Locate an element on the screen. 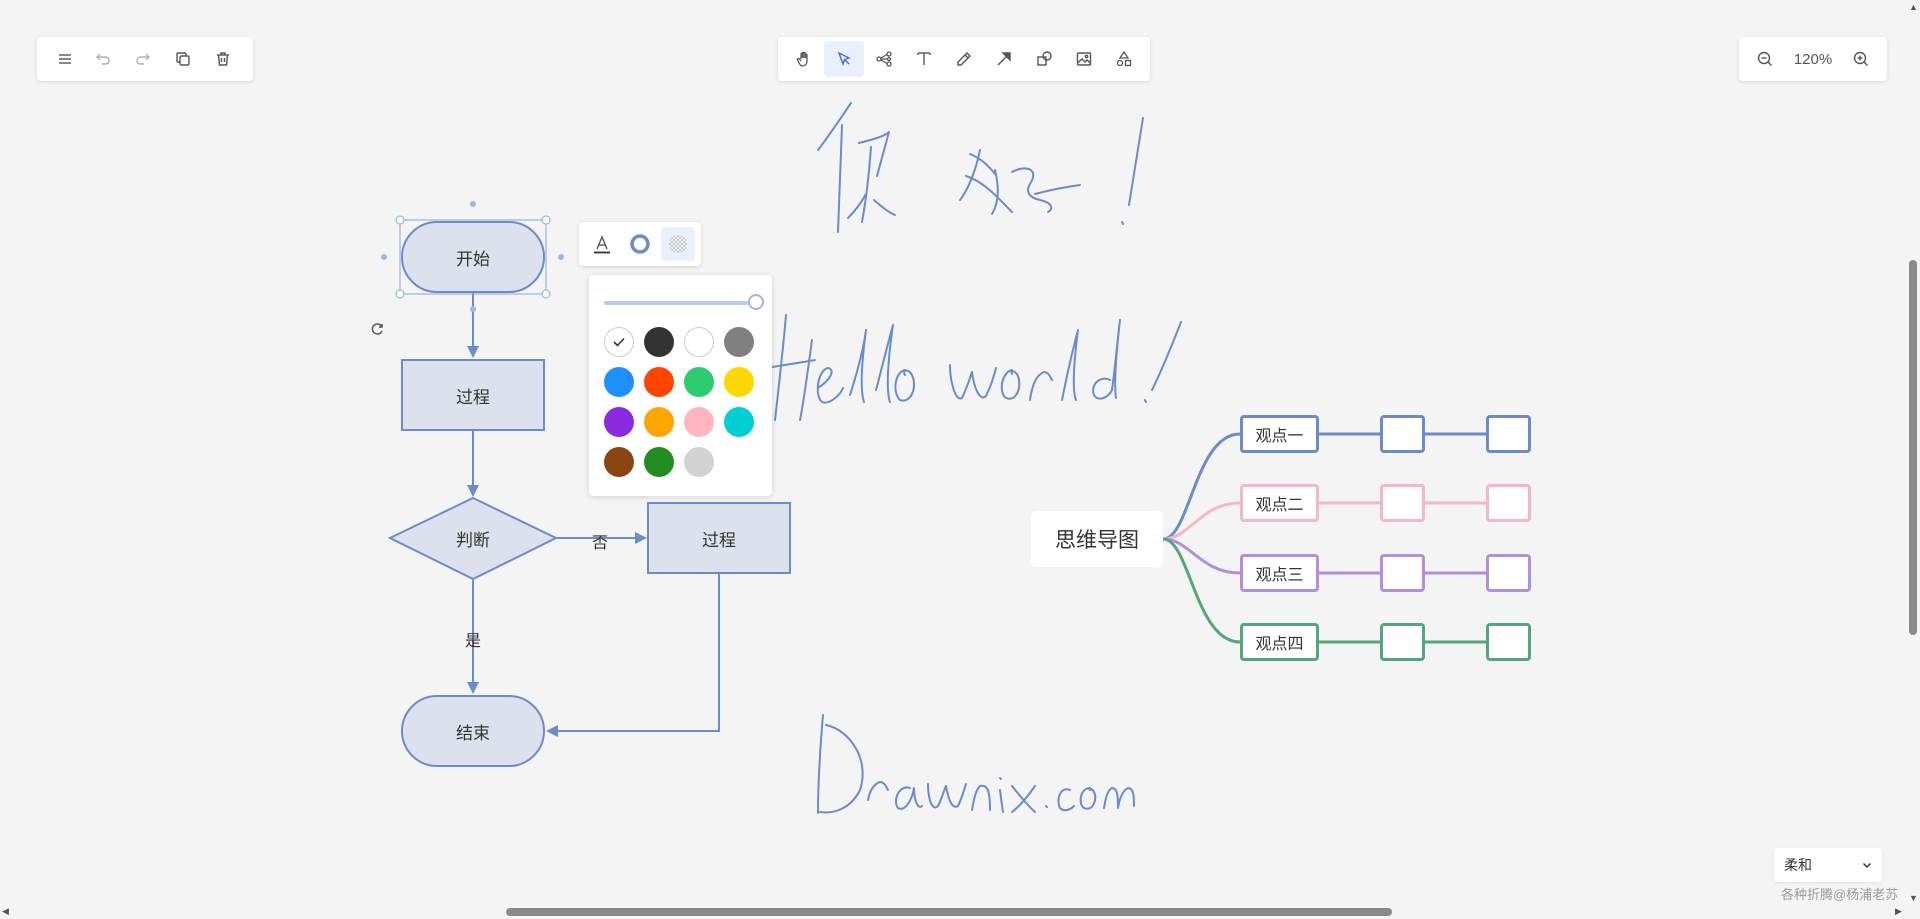 The height and width of the screenshot is (919, 1920). zoom-out-icon is located at coordinates (1764, 58).